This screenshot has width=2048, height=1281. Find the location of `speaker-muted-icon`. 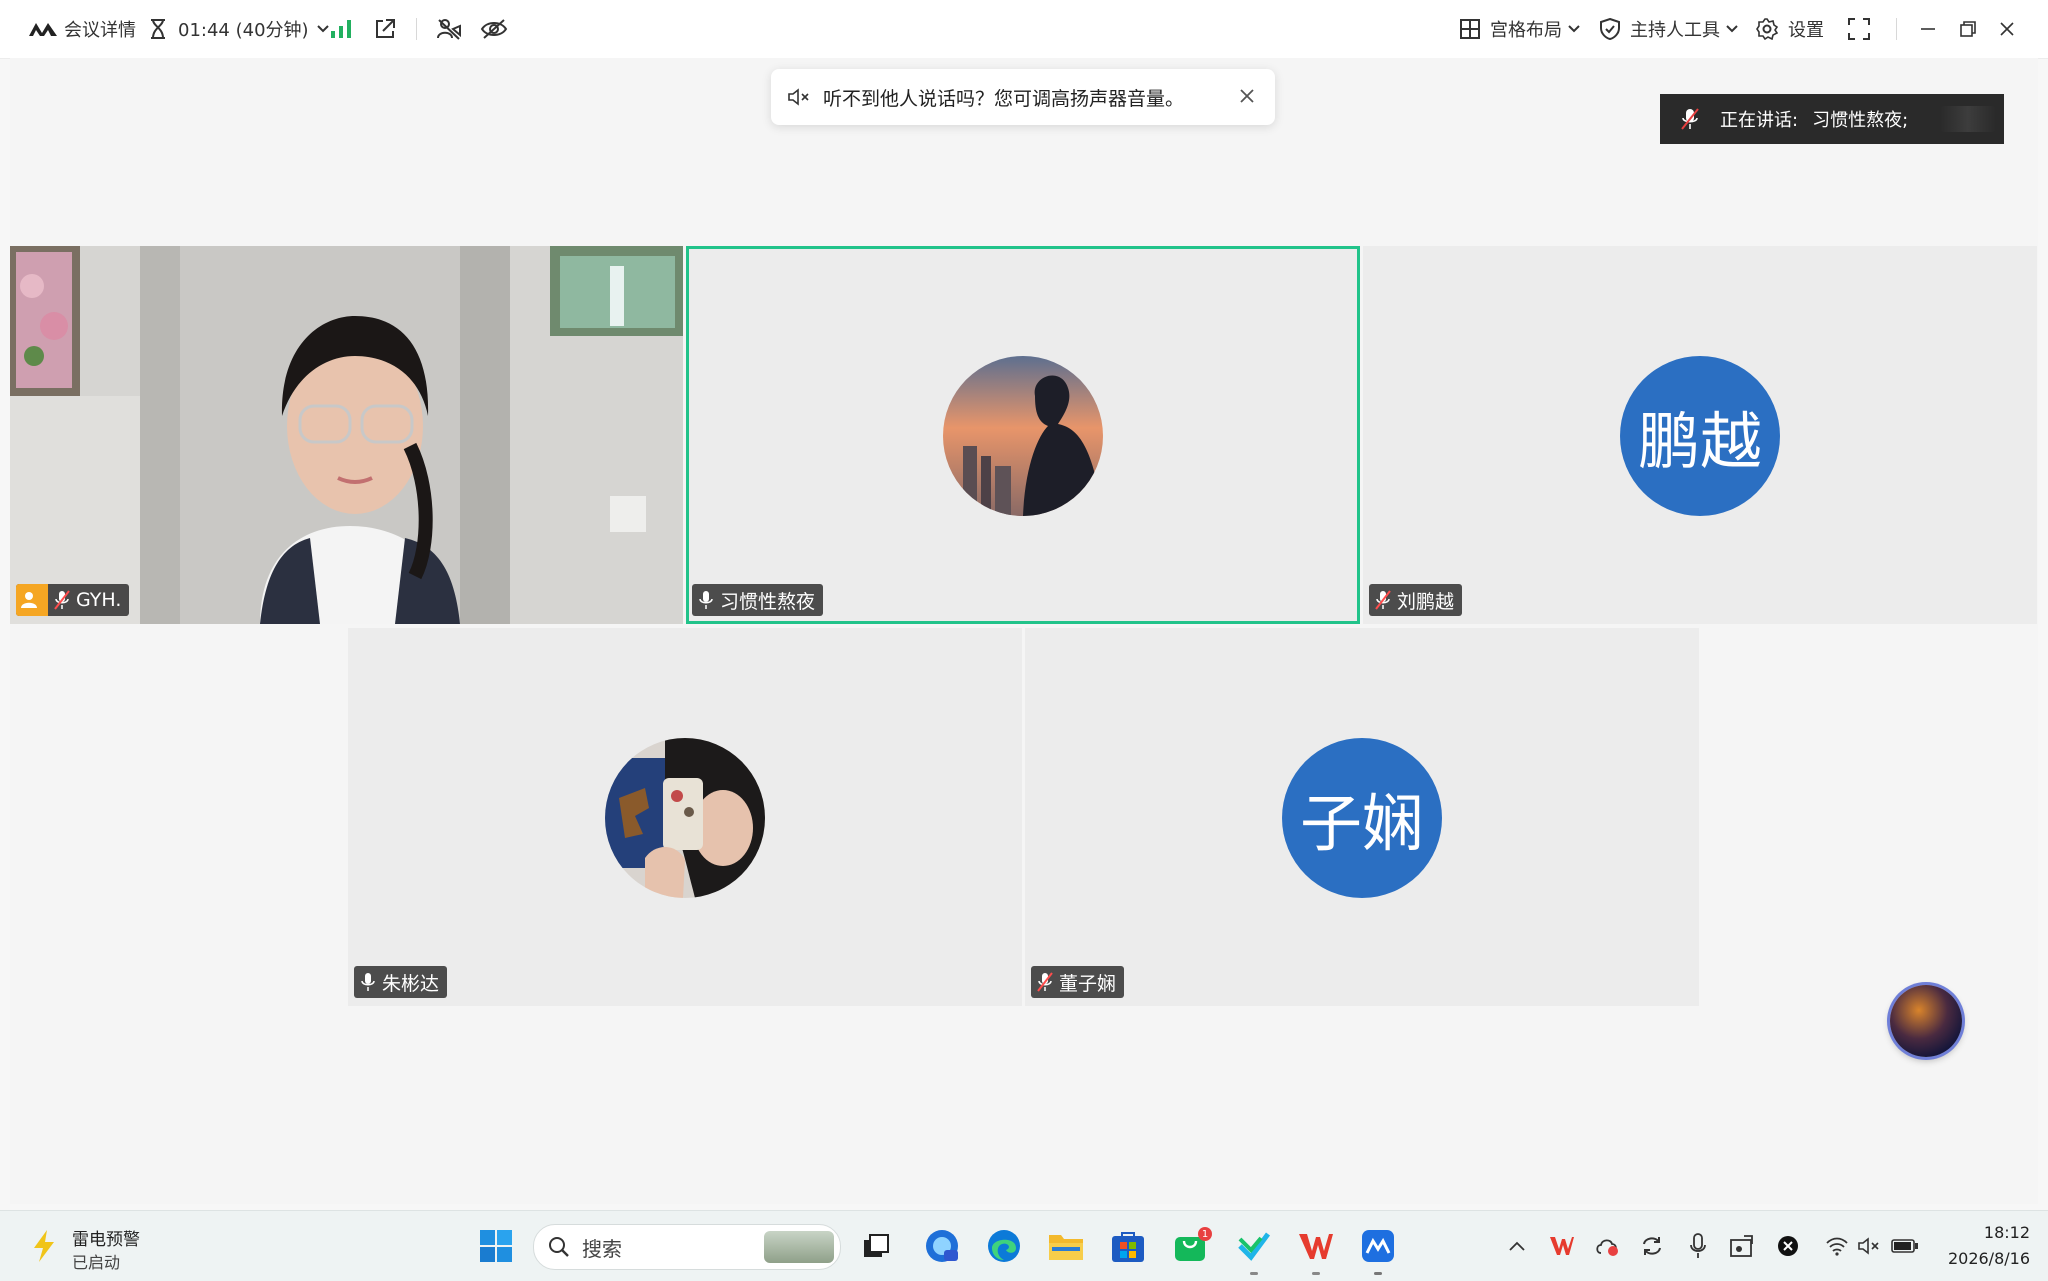

speaker-muted-icon is located at coordinates (798, 97).